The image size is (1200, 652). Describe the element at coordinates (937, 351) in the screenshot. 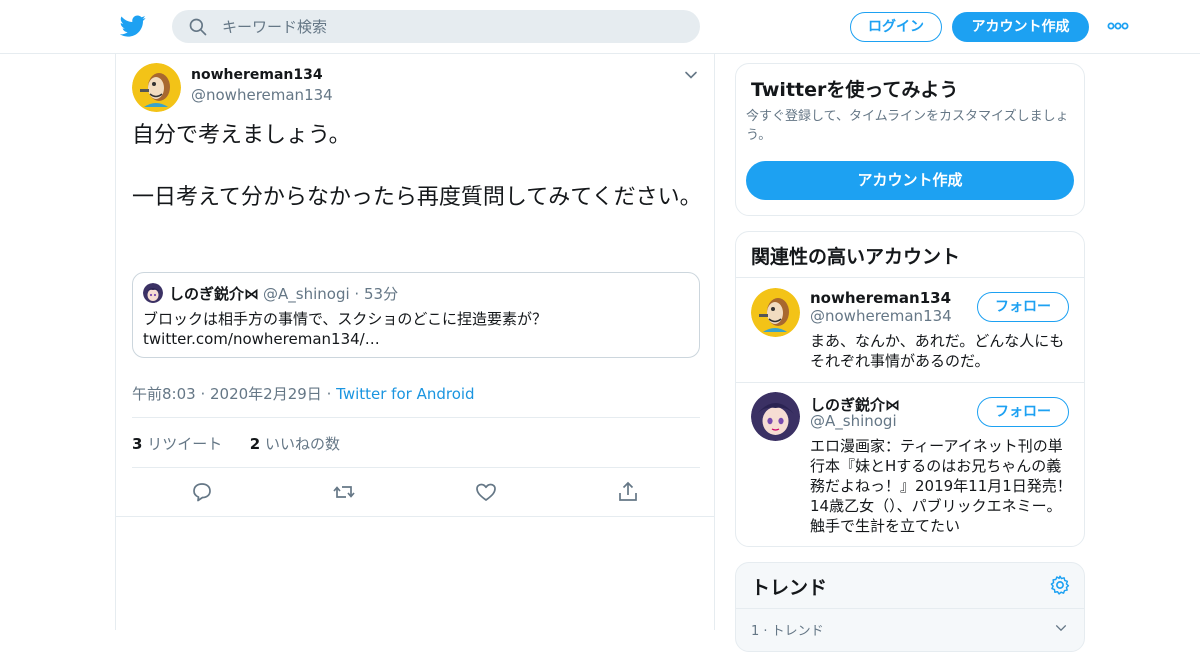

I see `account-bio: まあ、なんか、あれだ。どんな人にもそれぞれ事情があるのだ。` at that location.